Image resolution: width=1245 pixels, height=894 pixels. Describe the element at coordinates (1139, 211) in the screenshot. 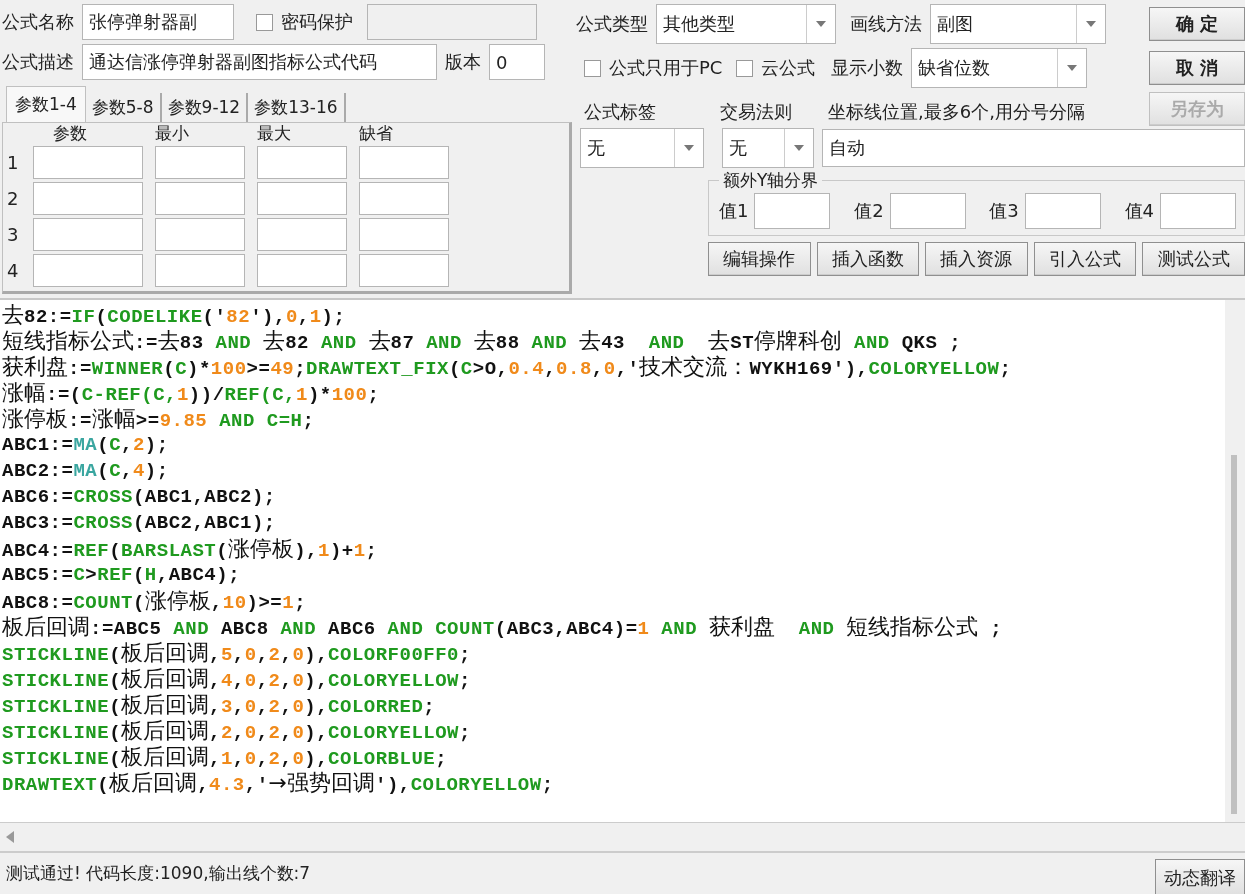

I see `field-label: 值4` at that location.